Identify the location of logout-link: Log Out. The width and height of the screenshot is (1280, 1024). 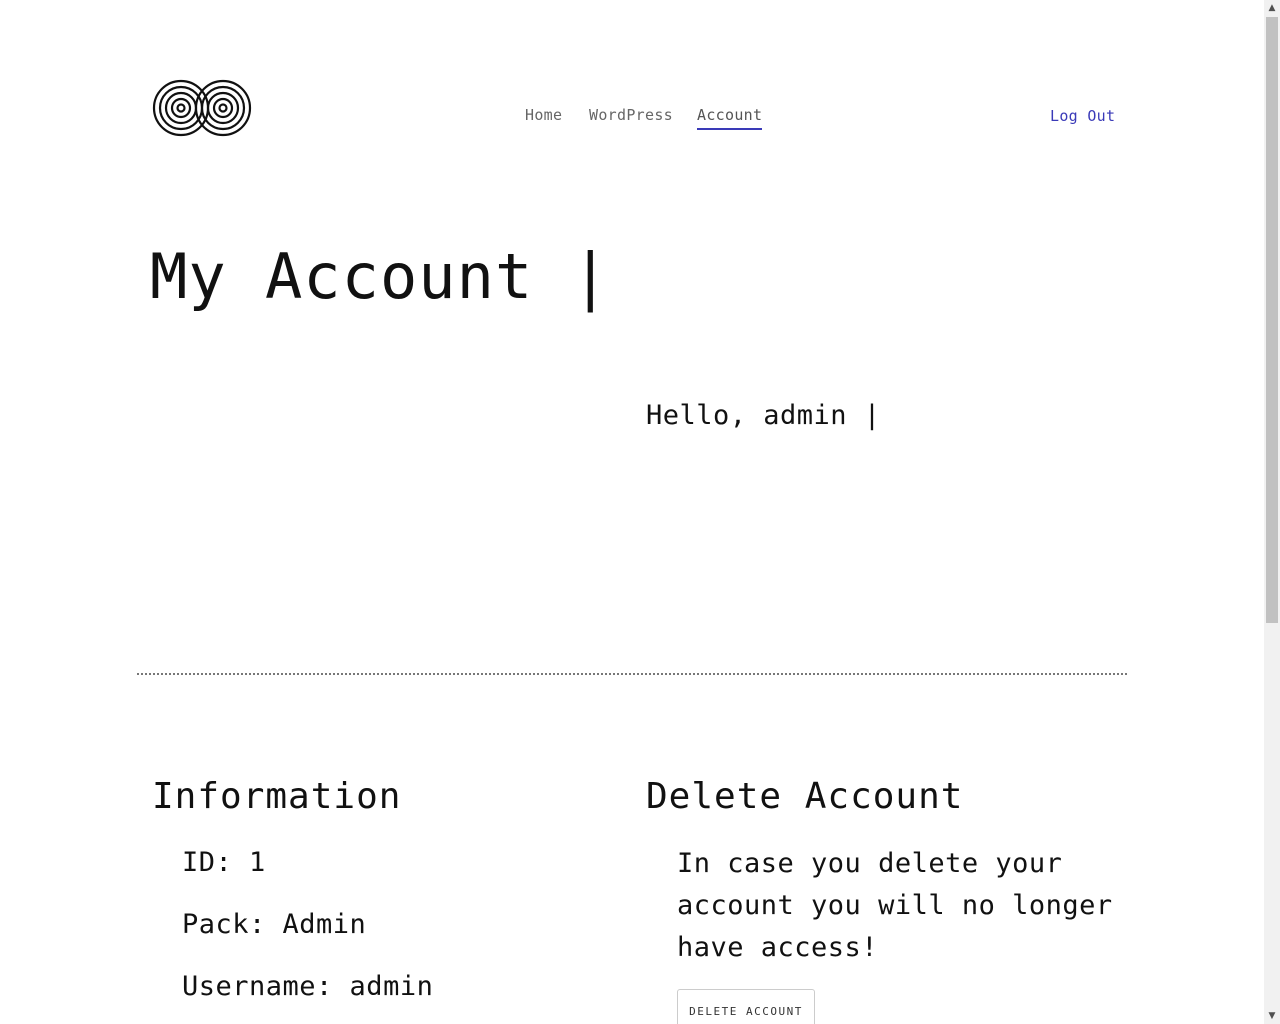
(1082, 116).